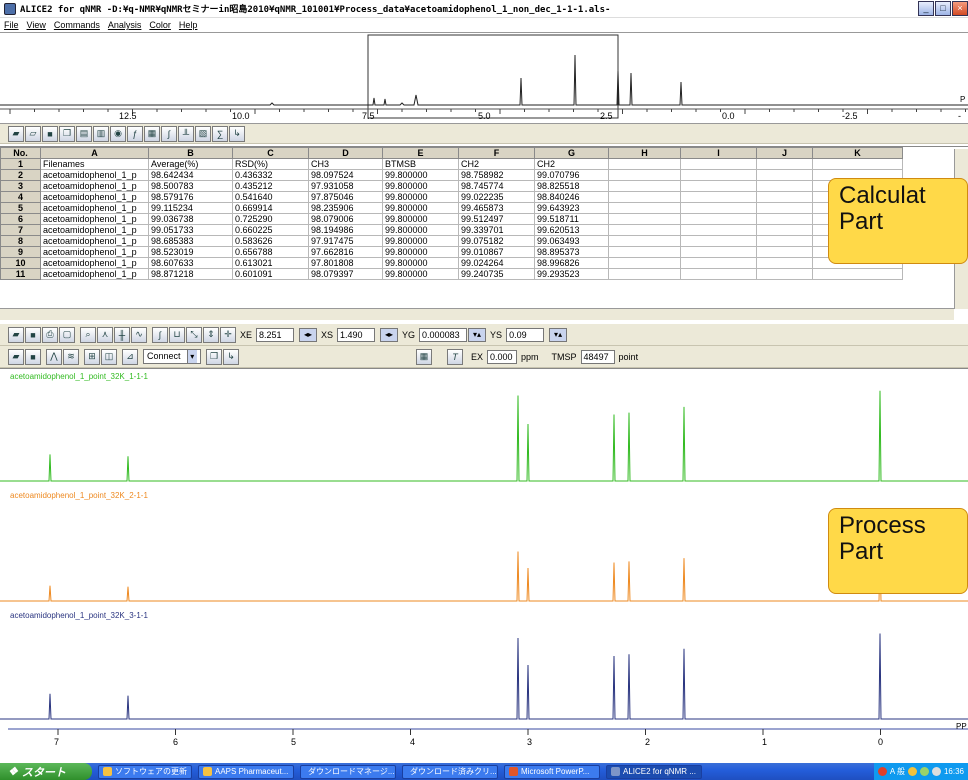 The width and height of the screenshot is (968, 780). What do you see at coordinates (275, 334) in the screenshot?
I see `xe-field: 8.251` at bounding box center [275, 334].